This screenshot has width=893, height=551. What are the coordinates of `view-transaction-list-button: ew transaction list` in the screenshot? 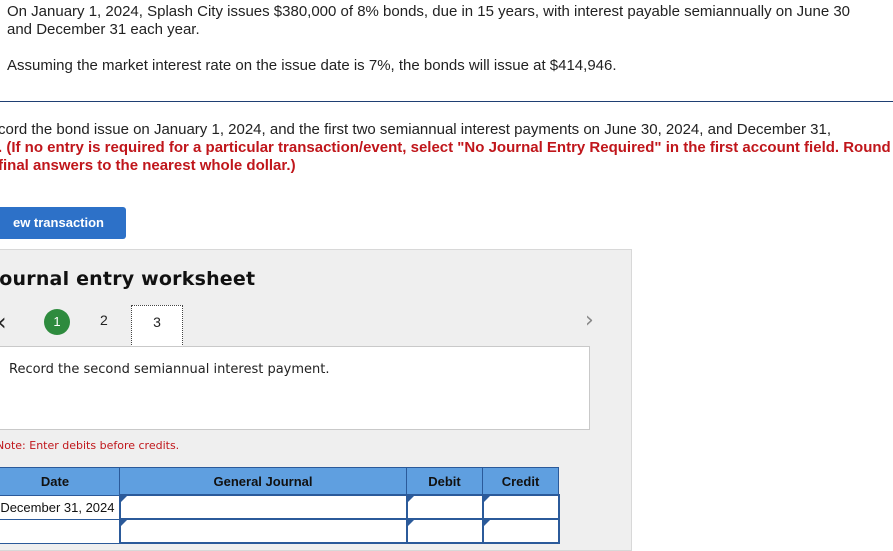 It's located at (63, 234).